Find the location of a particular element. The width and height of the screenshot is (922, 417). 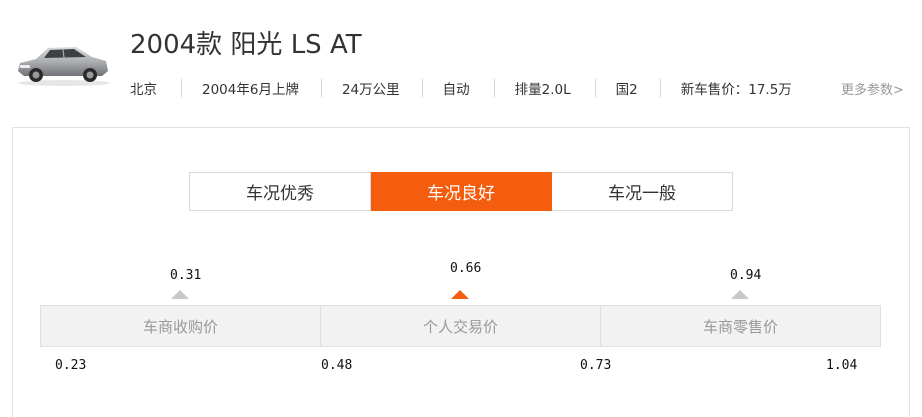

price-boundary-value: 0.73 is located at coordinates (596, 365).